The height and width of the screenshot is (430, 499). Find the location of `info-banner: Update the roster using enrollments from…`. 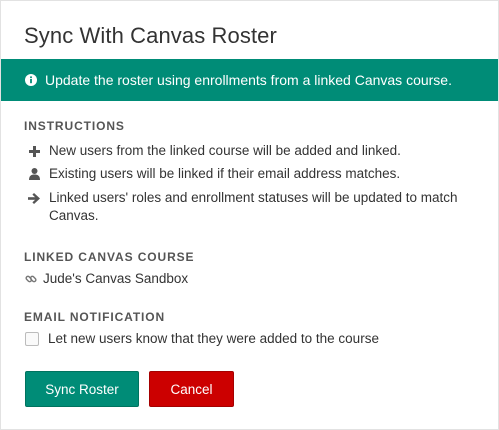

info-banner: Update the roster using enrollments from… is located at coordinates (249, 80).